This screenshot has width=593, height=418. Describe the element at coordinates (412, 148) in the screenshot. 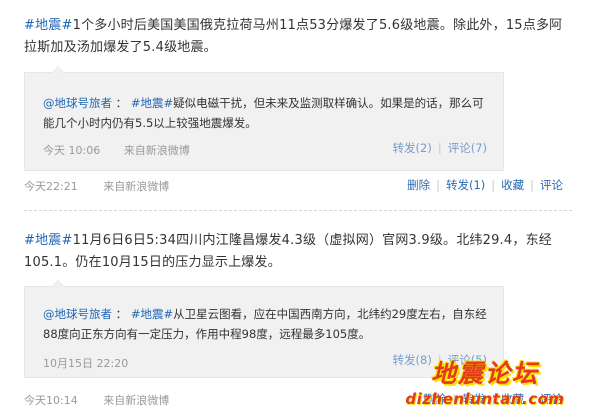

I see `repost-forward-button: 转发(2)` at that location.